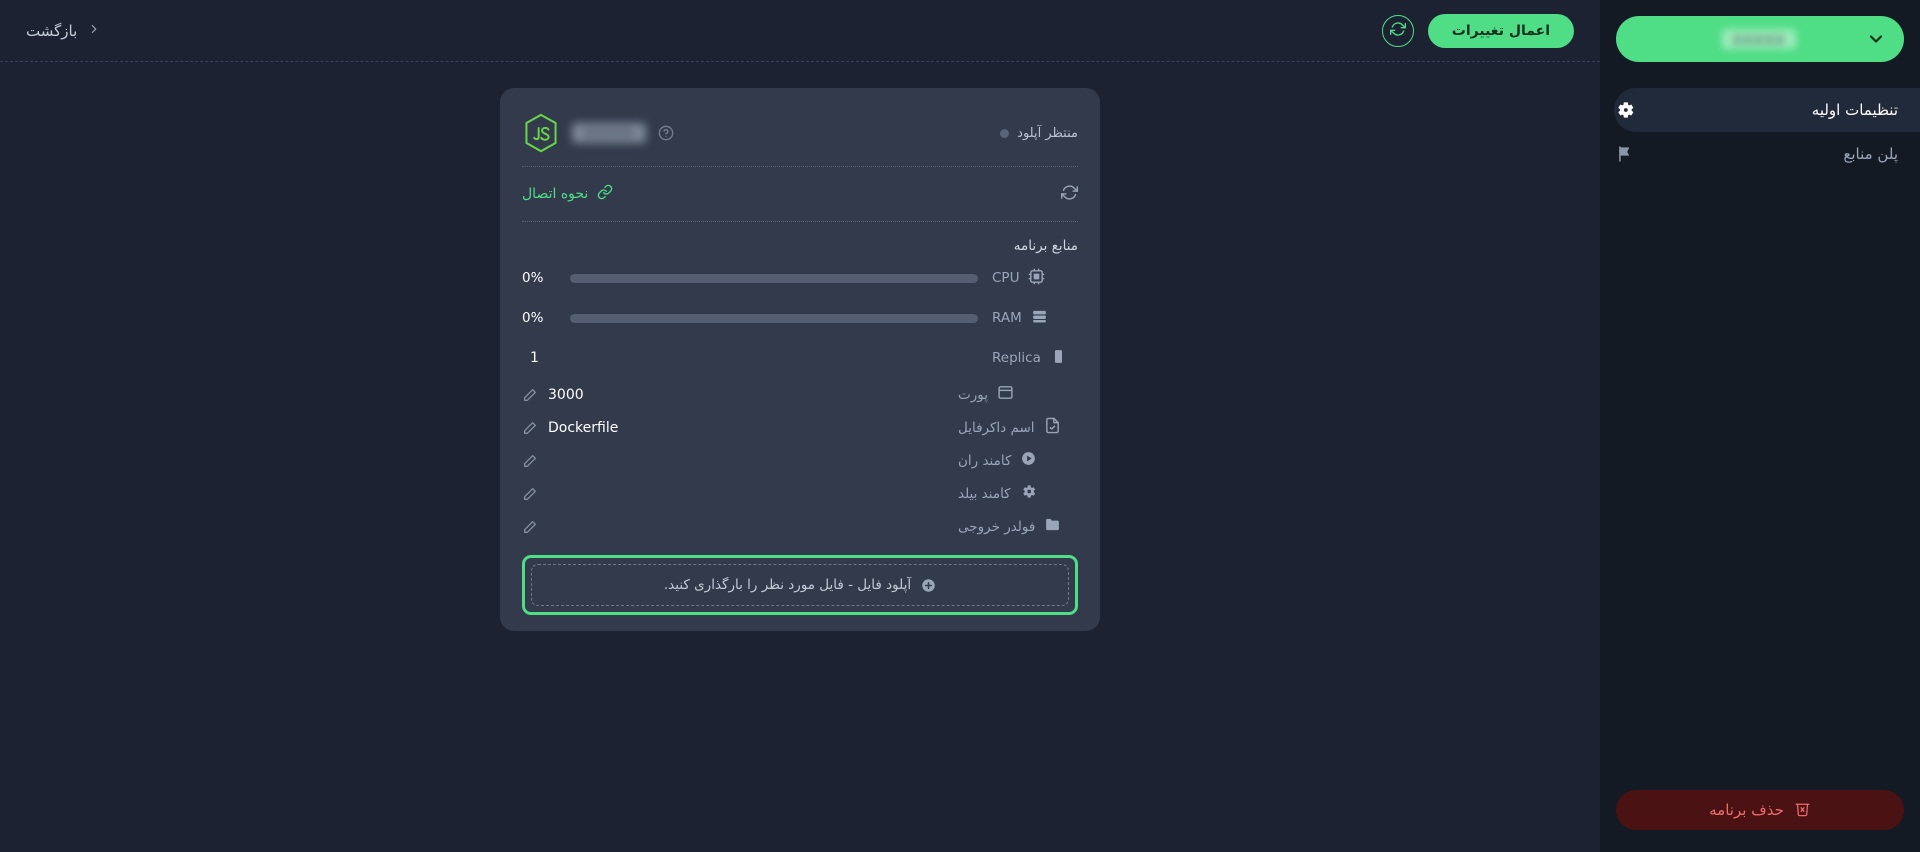 This screenshot has width=1920, height=852. Describe the element at coordinates (1625, 154) in the screenshot. I see `flag-icon` at that location.